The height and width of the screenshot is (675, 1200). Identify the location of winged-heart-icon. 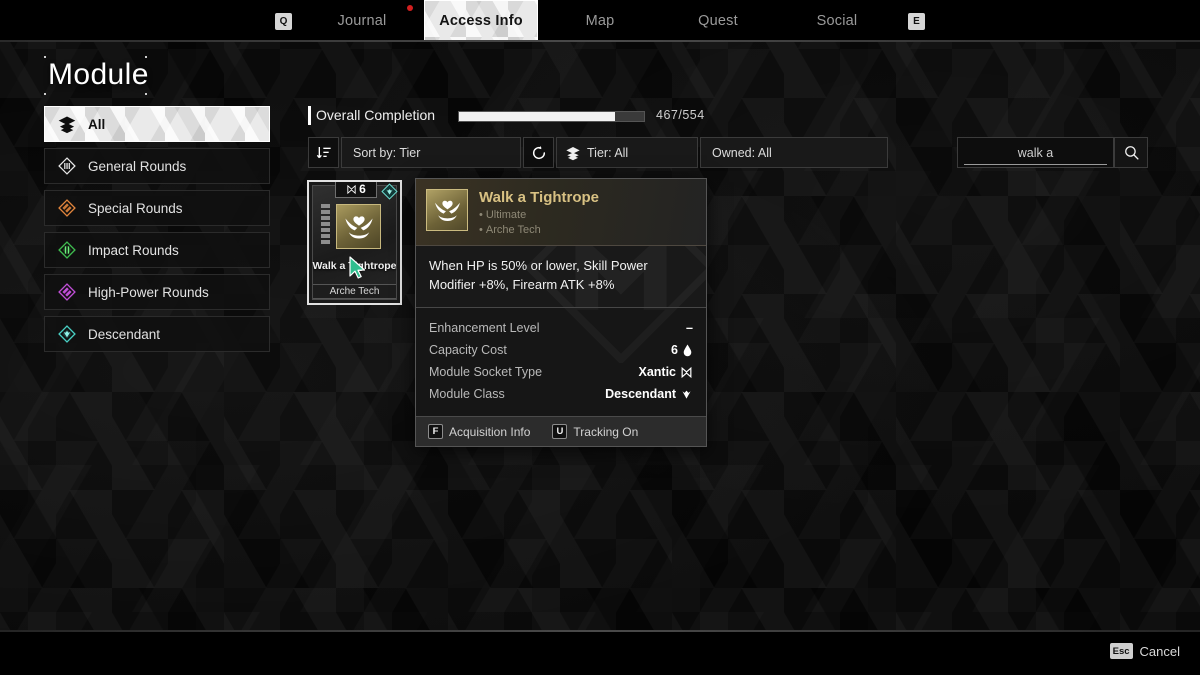
(358, 226).